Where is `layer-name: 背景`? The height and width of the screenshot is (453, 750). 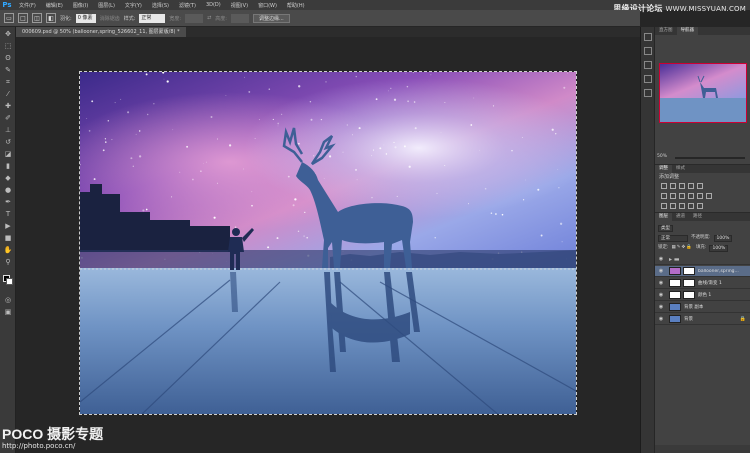 layer-name: 背景 is located at coordinates (688, 319).